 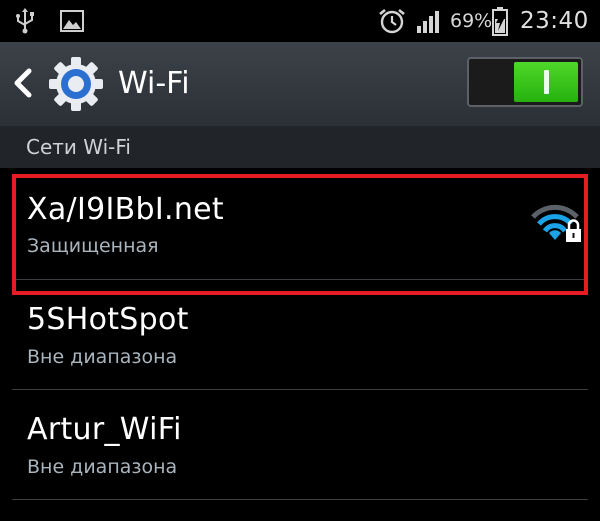 I want to click on switch-on-indicator, so click(x=546, y=82).